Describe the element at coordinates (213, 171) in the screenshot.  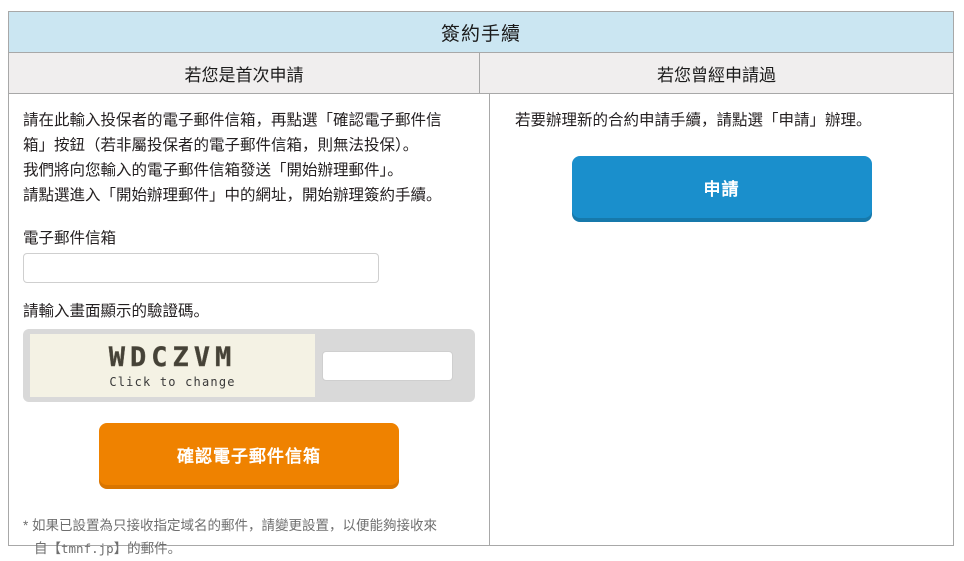
I see `instruction-line-3: 我們將向您輸入的電子郵件信箱發送「開始辦理郵件」。` at that location.